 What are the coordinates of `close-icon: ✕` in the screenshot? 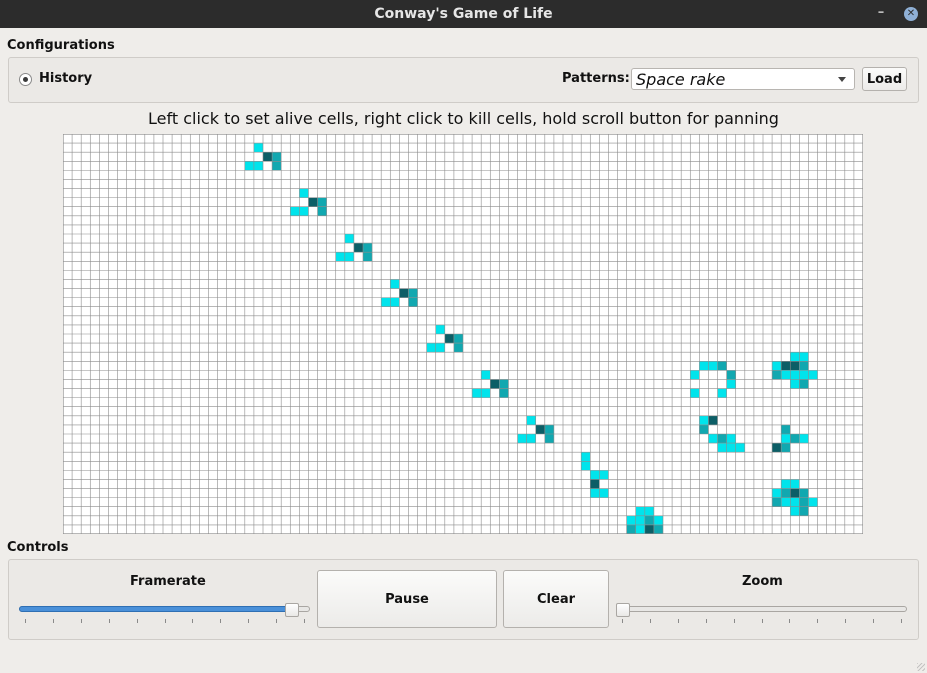 It's located at (911, 14).